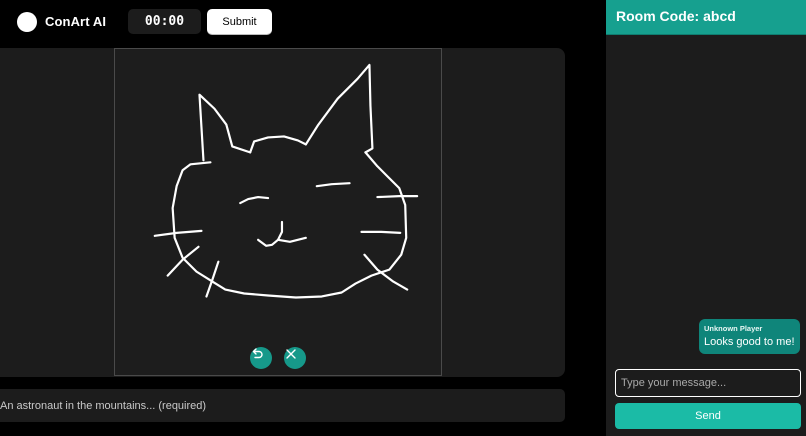  I want to click on room-code-label: Room Code: abcd, so click(676, 16).